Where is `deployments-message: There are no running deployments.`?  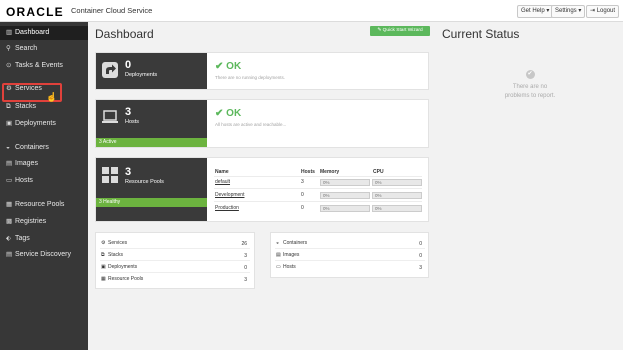 deployments-message: There are no running deployments. is located at coordinates (250, 77).